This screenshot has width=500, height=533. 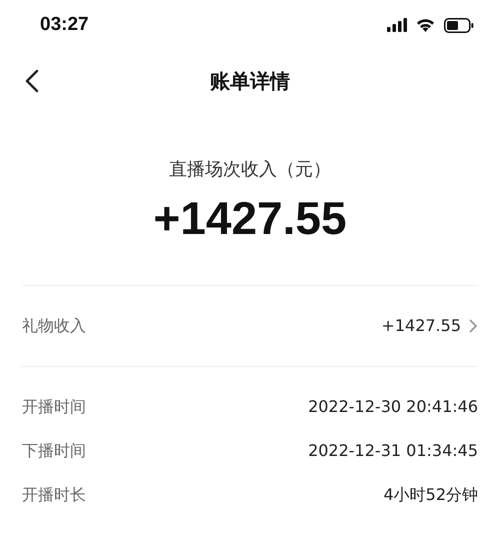 What do you see at coordinates (54, 495) in the screenshot?
I see `detail-label: 开播时长` at bounding box center [54, 495].